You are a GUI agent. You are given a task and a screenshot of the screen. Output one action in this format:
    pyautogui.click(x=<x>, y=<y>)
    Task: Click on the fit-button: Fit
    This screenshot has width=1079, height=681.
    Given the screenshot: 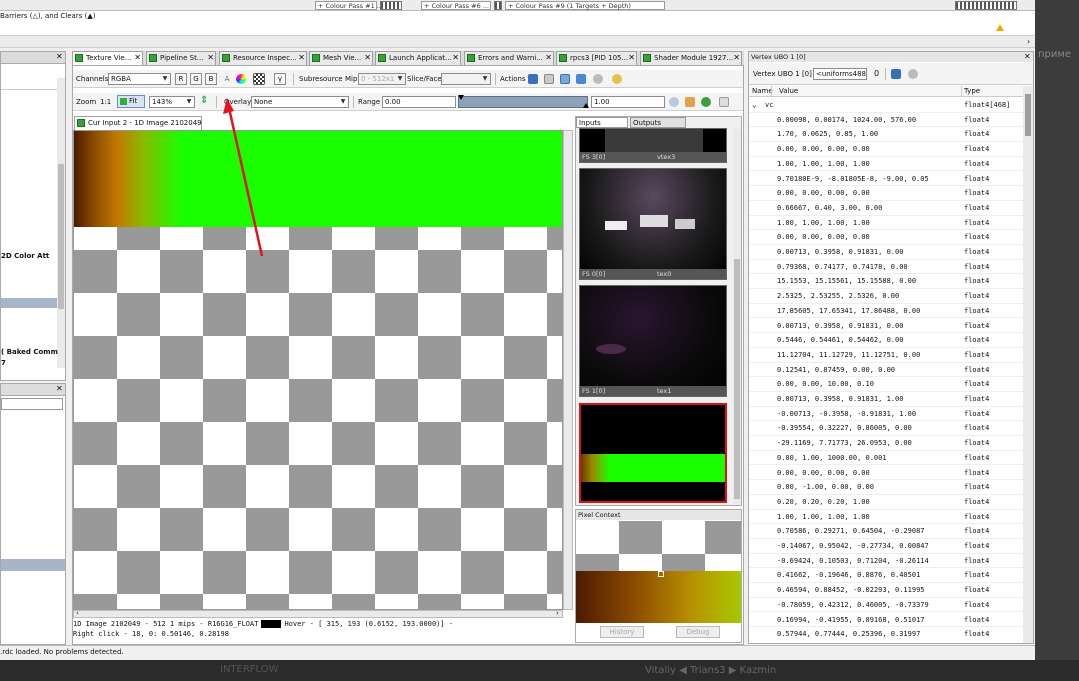 What is the action you would take?
    pyautogui.click(x=131, y=101)
    